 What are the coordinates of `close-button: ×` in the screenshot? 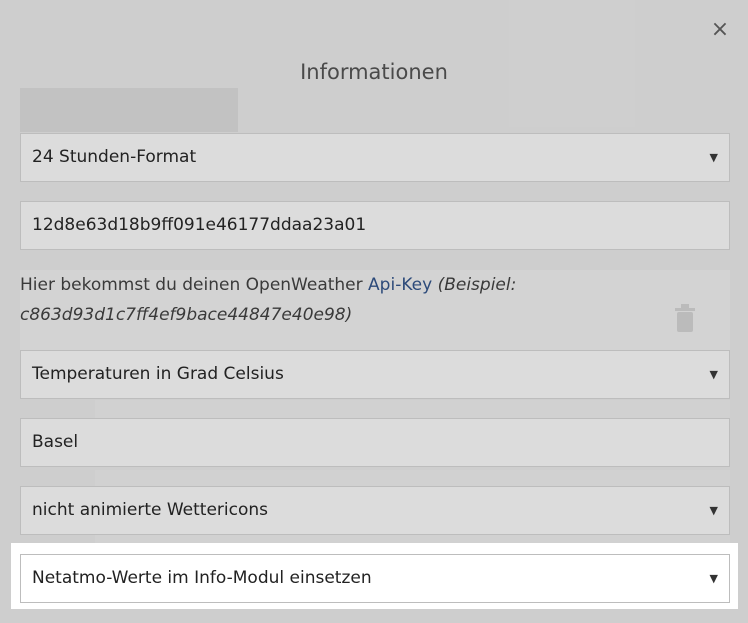 It's located at (720, 30).